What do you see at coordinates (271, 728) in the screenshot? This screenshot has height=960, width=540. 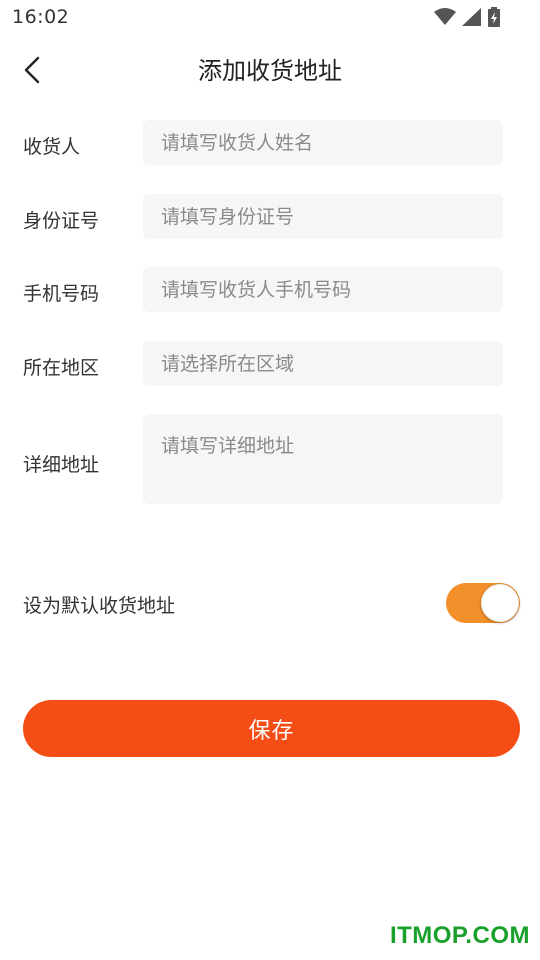 I see `save-button: 保存` at bounding box center [271, 728].